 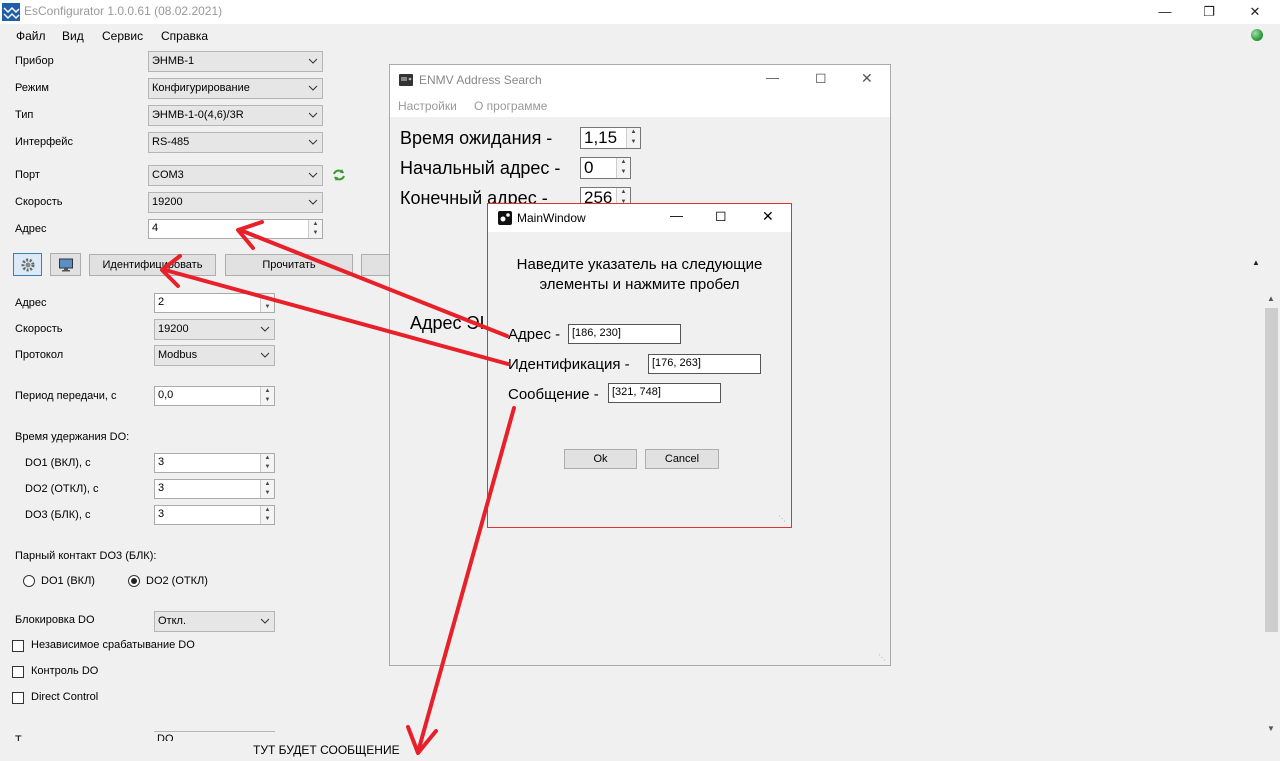 I want to click on wait-input: 1,15 ▲ ▼, so click(x=610, y=138).